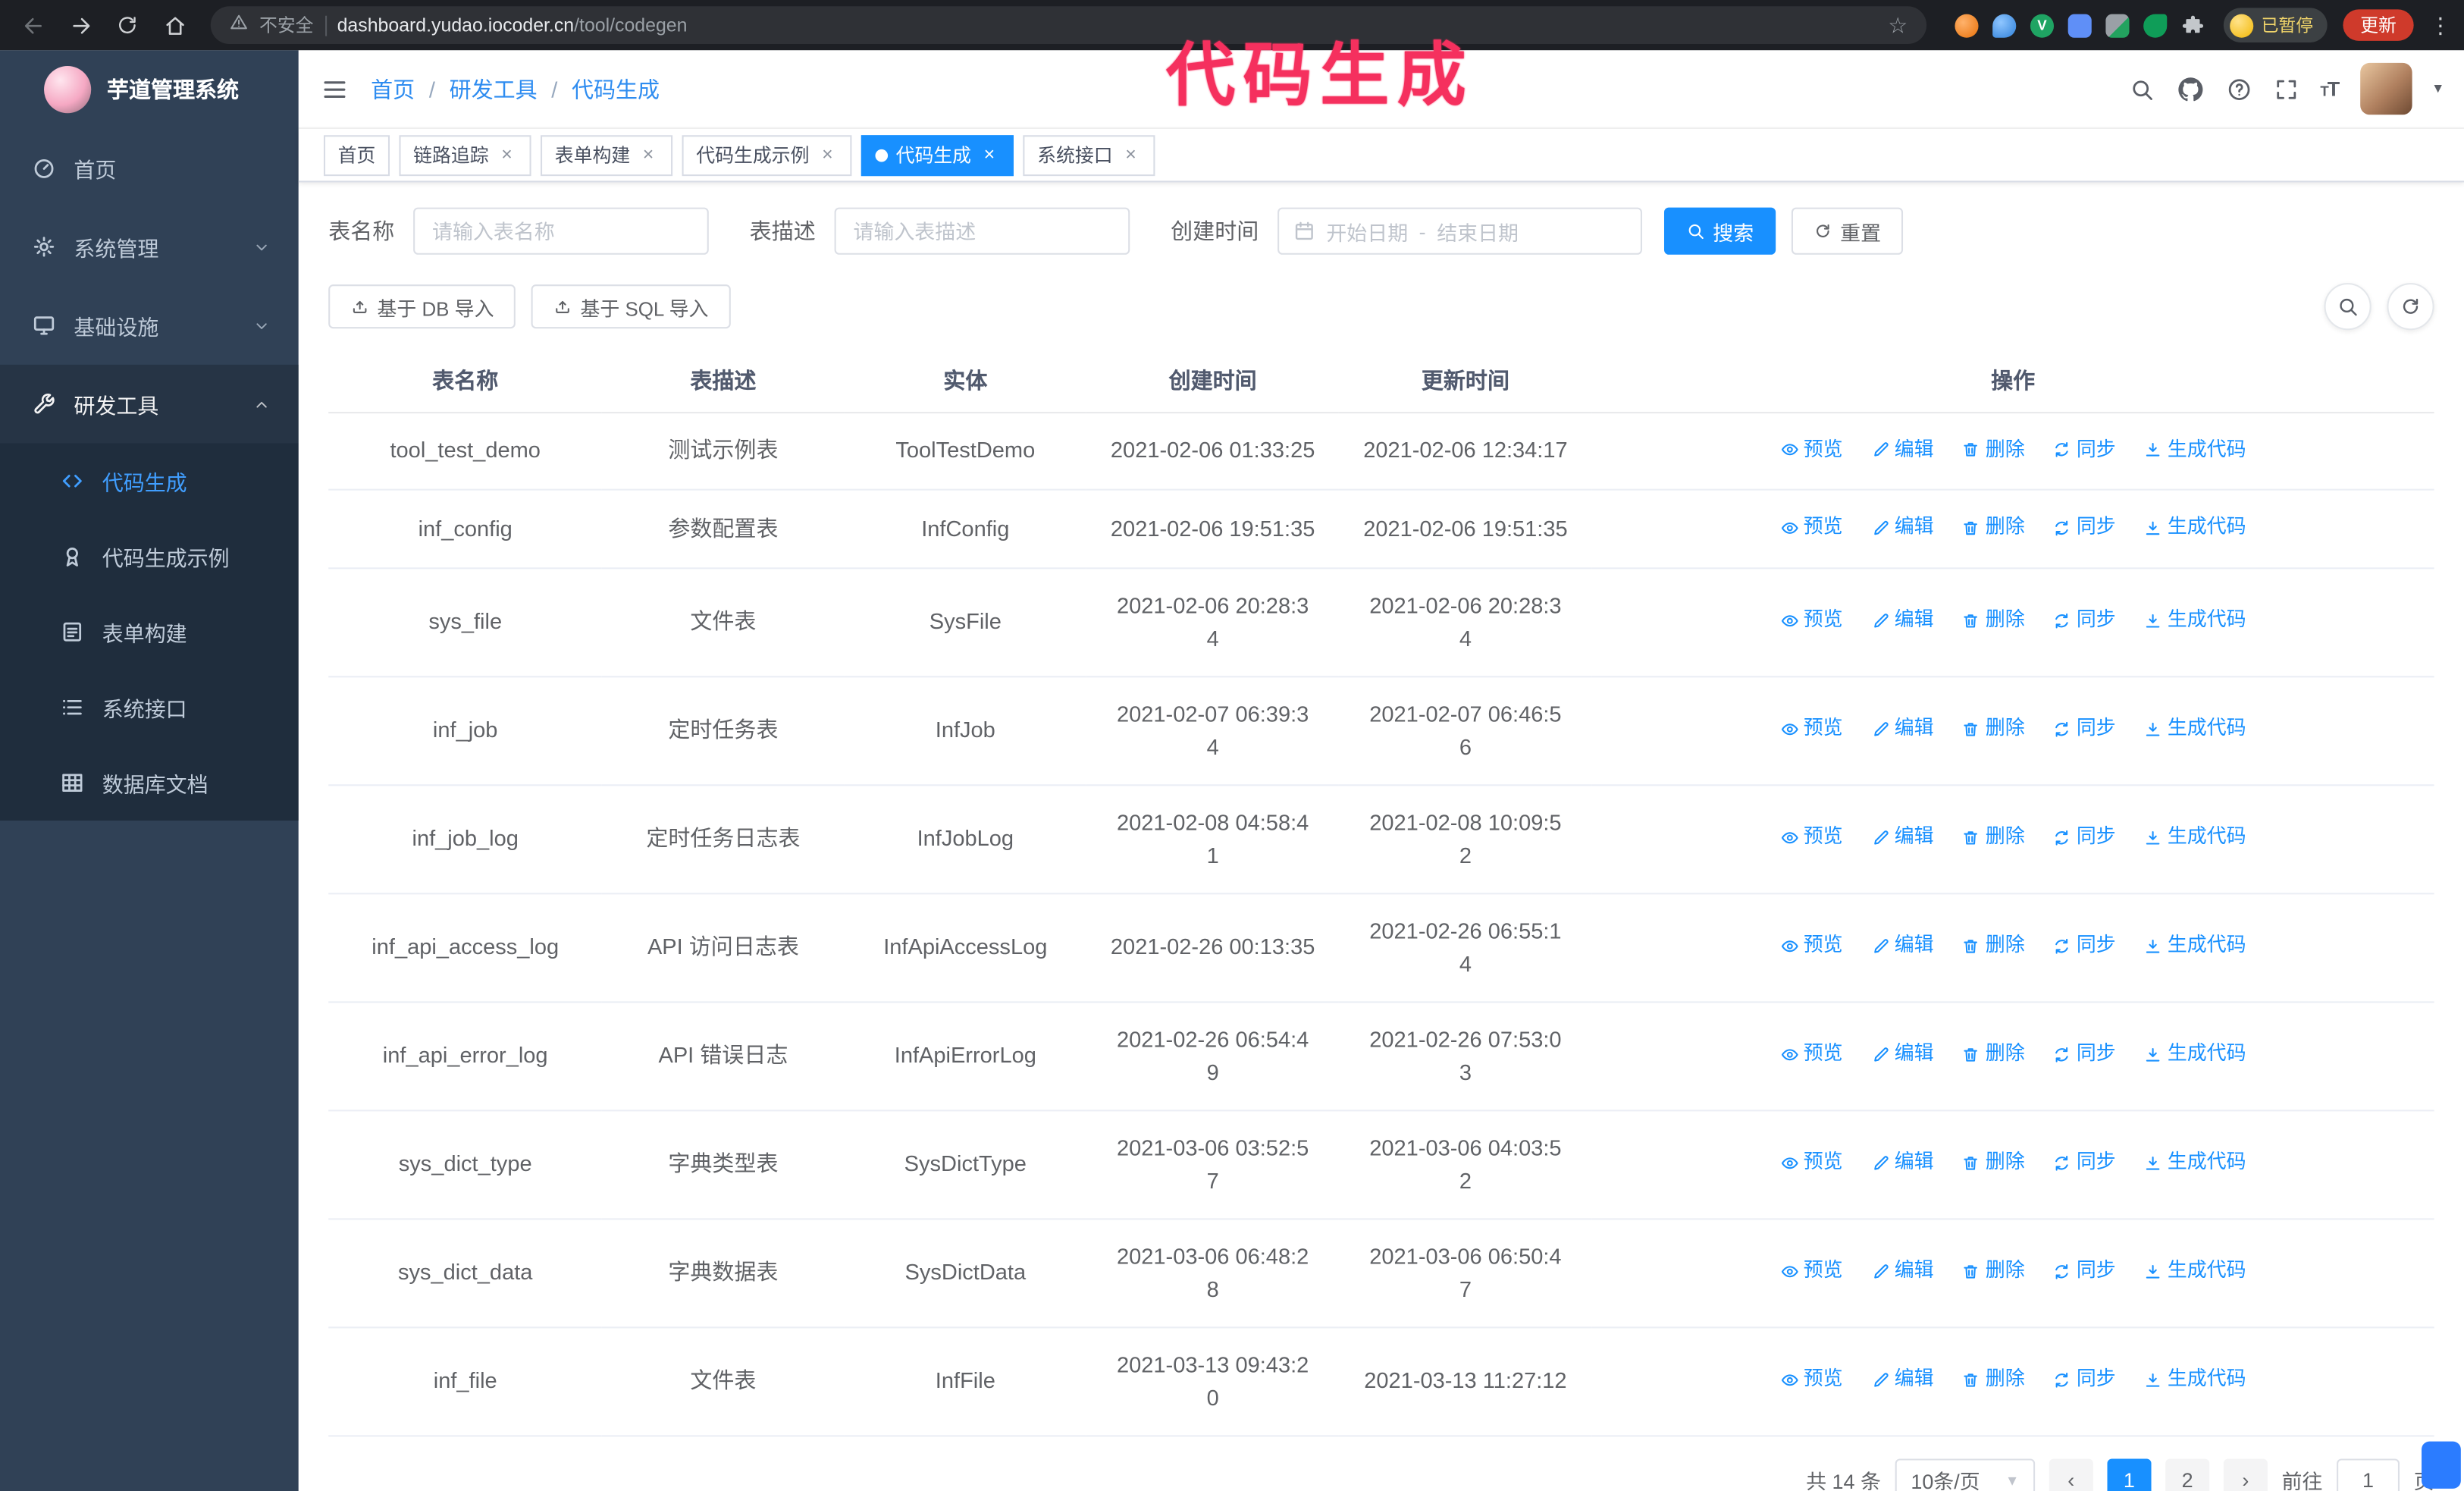 The image size is (2464, 1491). What do you see at coordinates (150, 404) in the screenshot?
I see `sidebar-item-devtools: 研发工具` at bounding box center [150, 404].